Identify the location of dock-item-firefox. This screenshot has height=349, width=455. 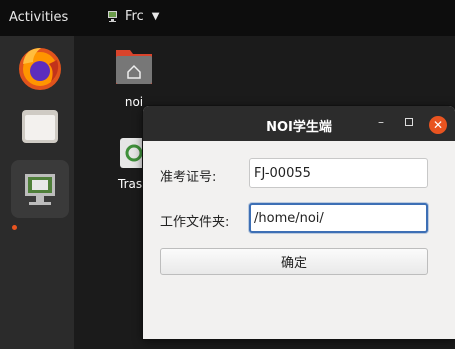
(40, 67).